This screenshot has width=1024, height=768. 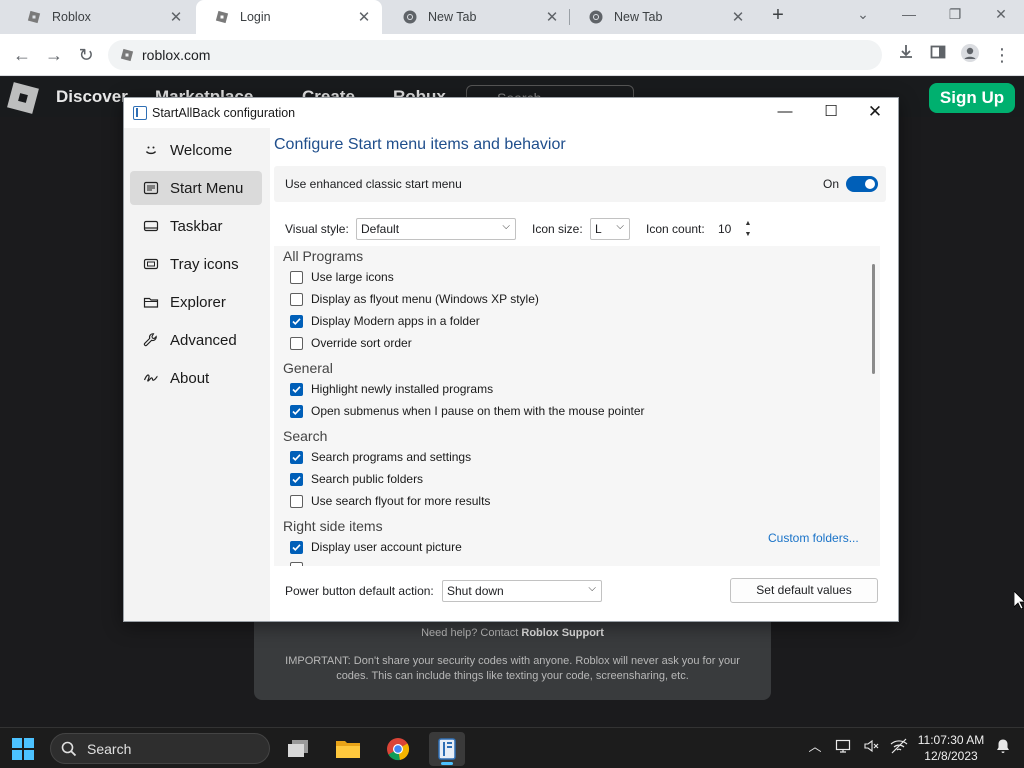 What do you see at coordinates (831, 184) in the screenshot?
I see `toggle-state-label: On` at bounding box center [831, 184].